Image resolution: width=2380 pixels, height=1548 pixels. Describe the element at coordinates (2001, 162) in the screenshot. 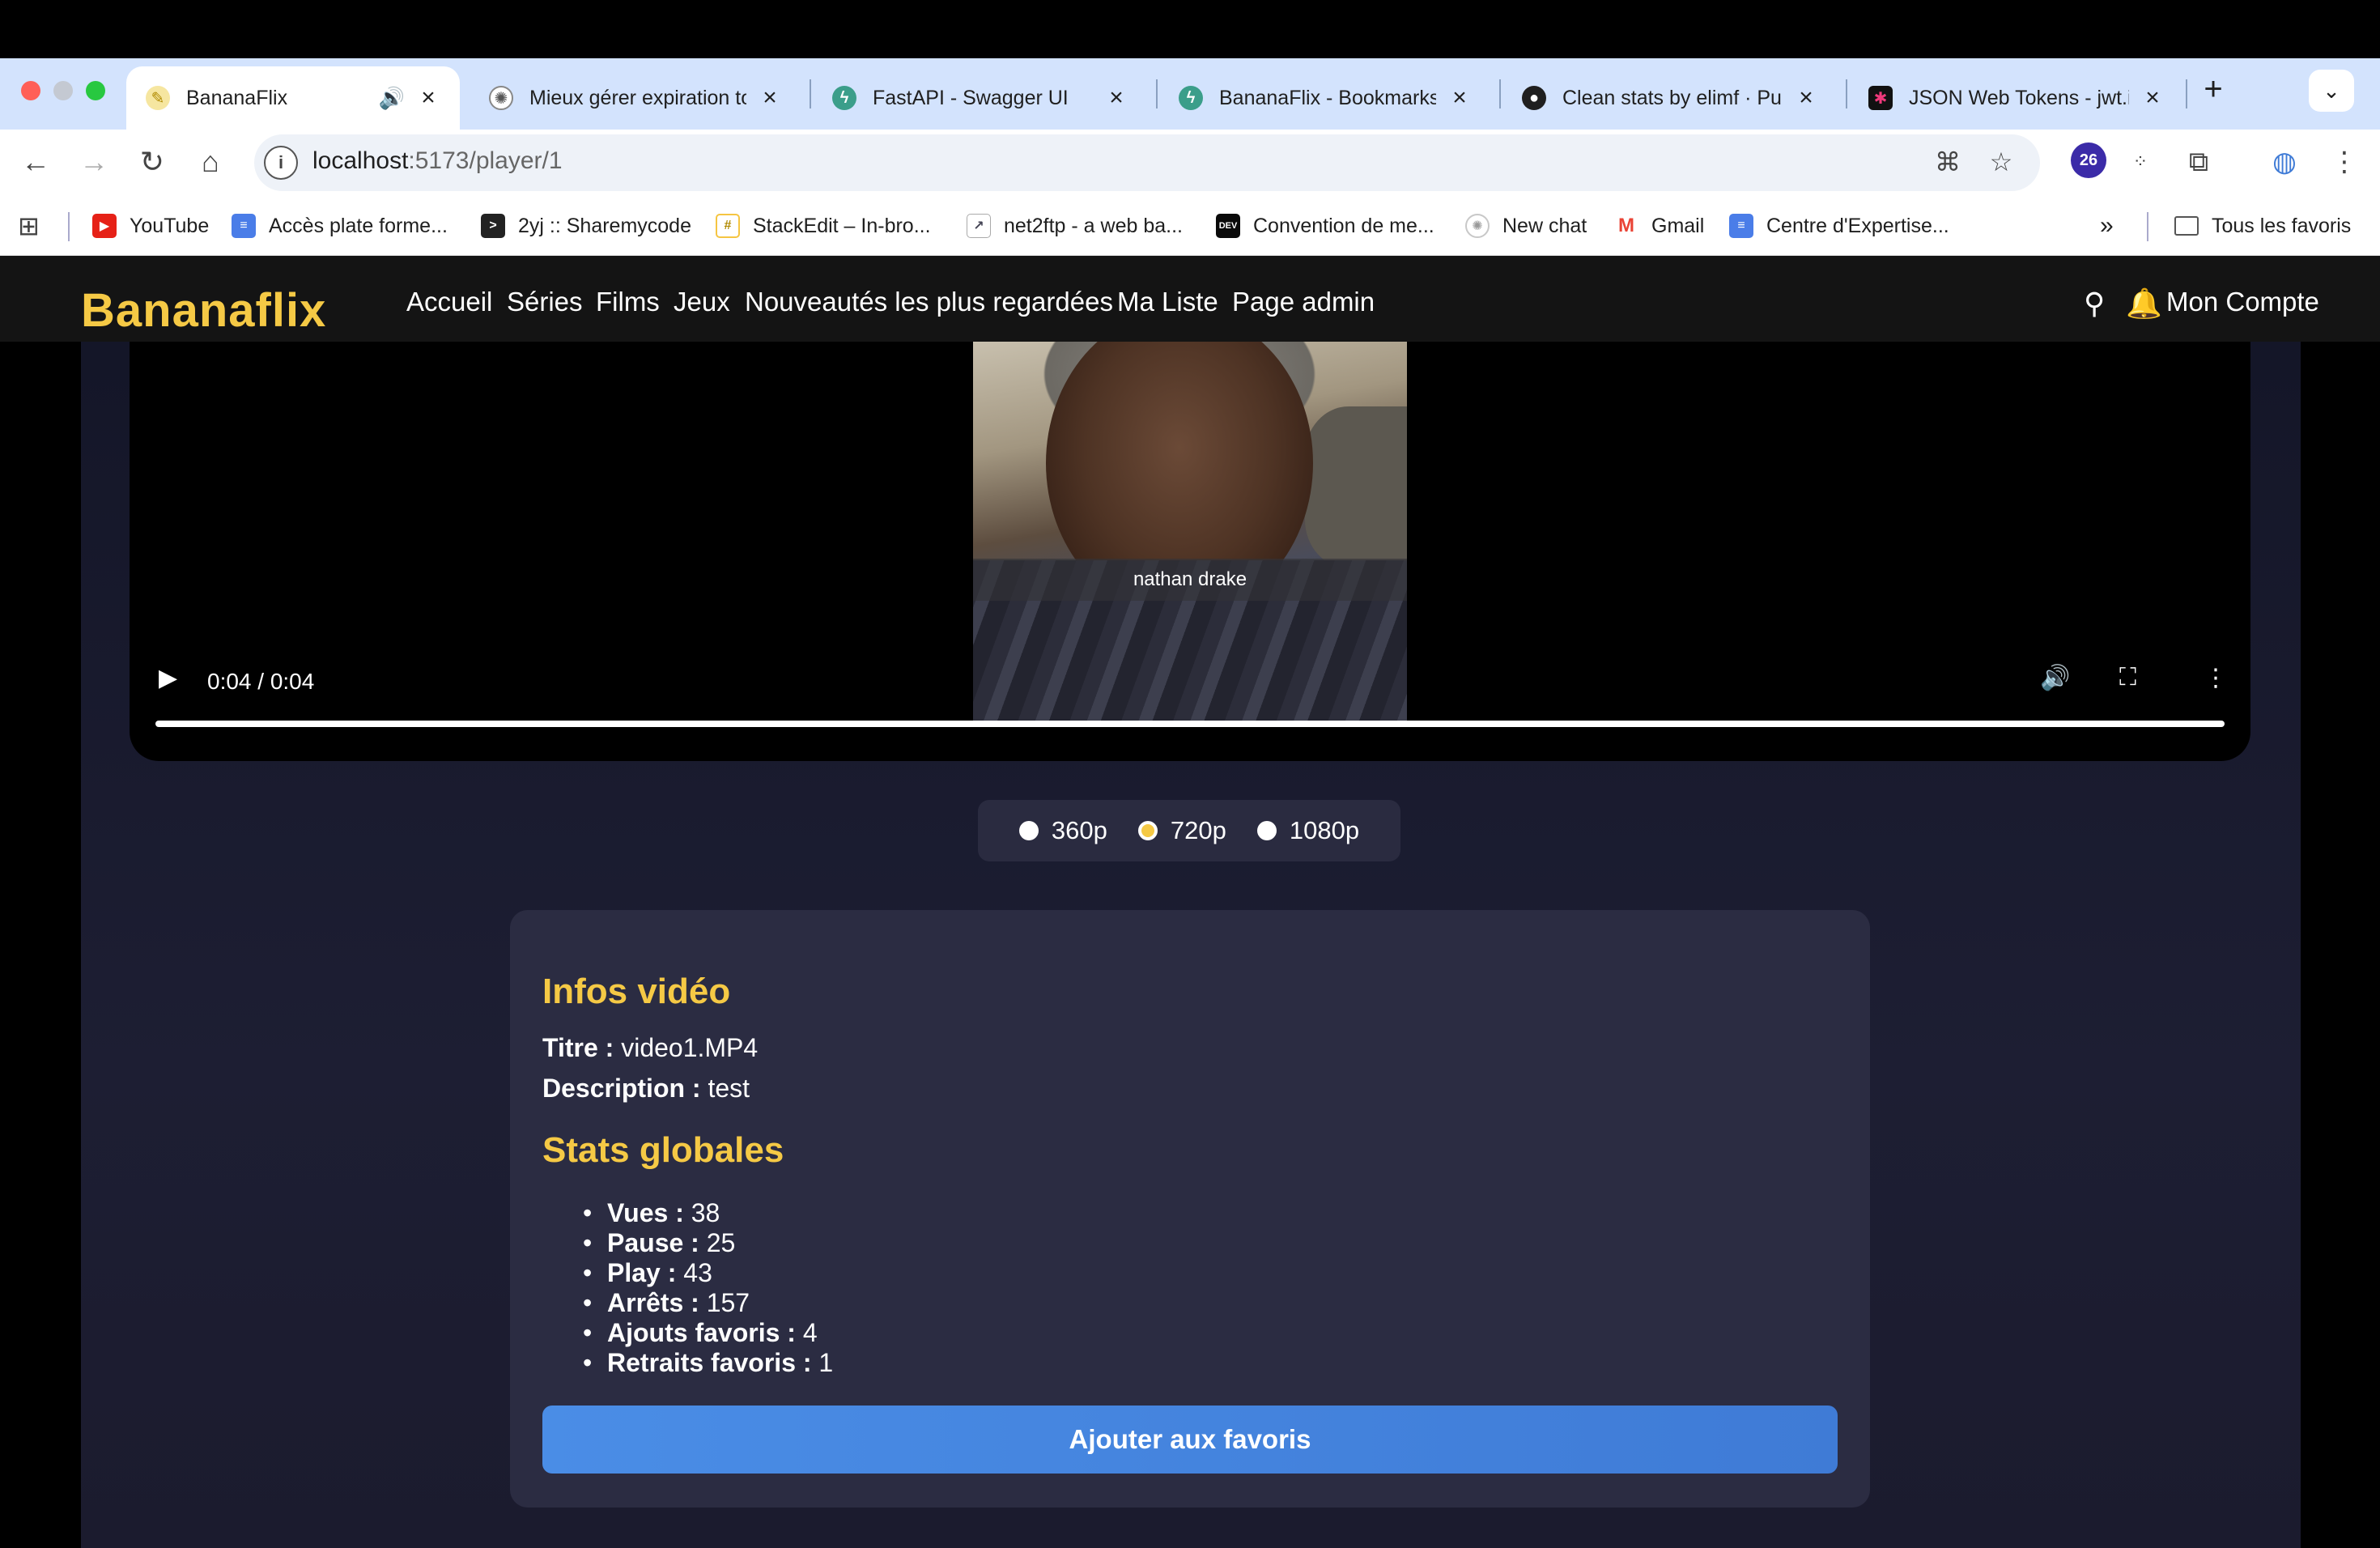

I see `bookmark-star-icon: ☆` at that location.